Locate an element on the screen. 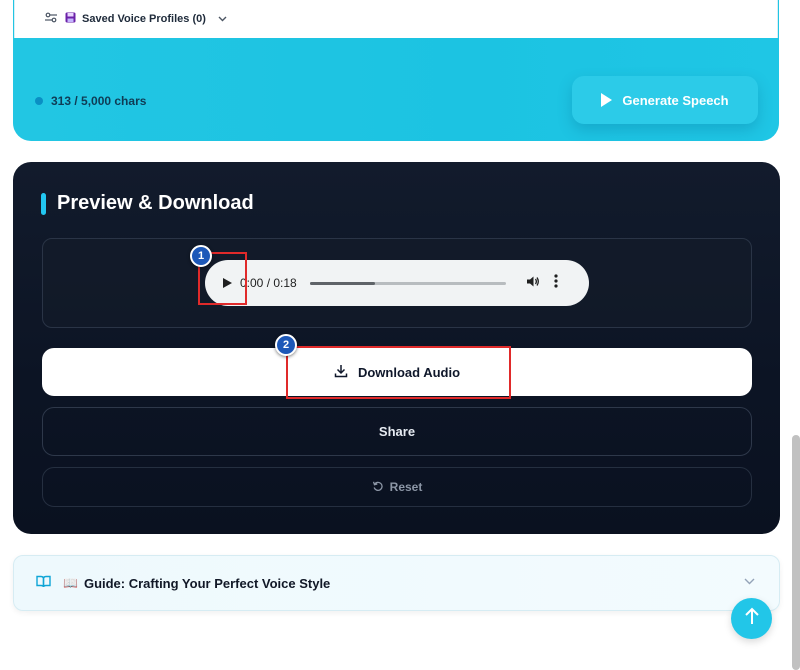  reset-button: Reset is located at coordinates (397, 487).